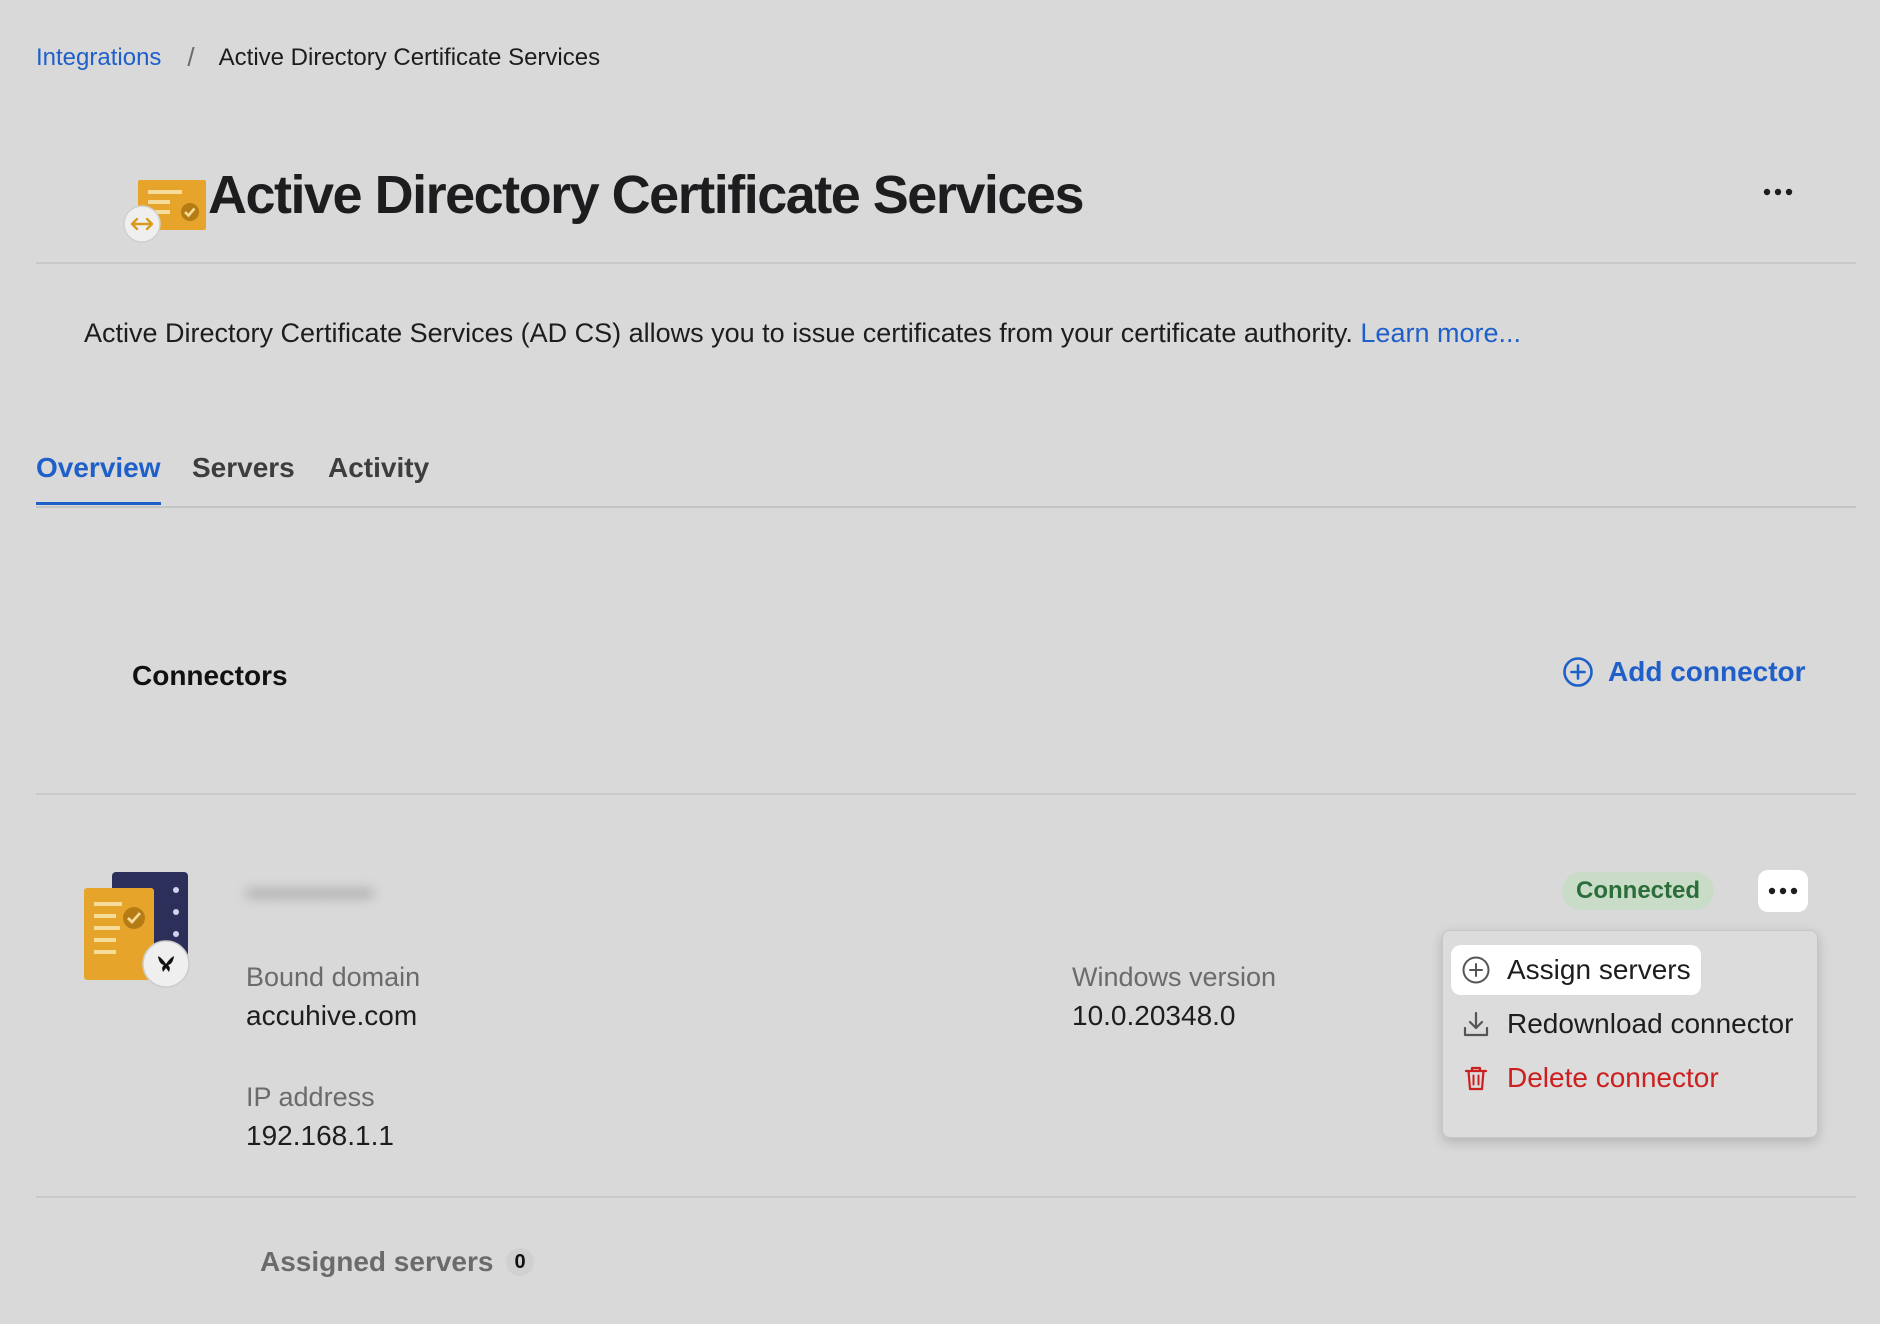  I want to click on assigned-servers-count-badge: 0, so click(520, 1262).